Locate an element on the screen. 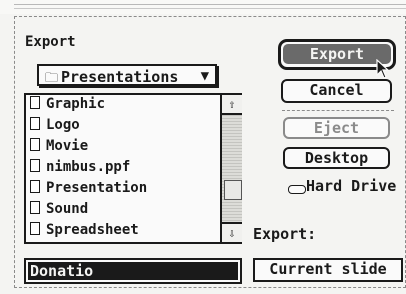  volume-label: Hard Drive is located at coordinates (351, 186).